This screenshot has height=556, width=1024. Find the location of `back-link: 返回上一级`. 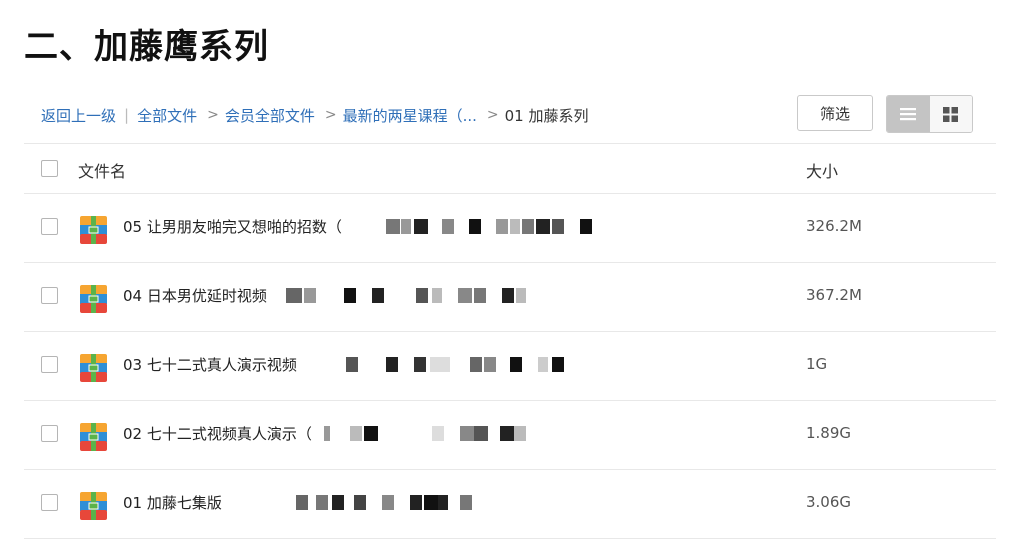

back-link: 返回上一级 is located at coordinates (78, 115).